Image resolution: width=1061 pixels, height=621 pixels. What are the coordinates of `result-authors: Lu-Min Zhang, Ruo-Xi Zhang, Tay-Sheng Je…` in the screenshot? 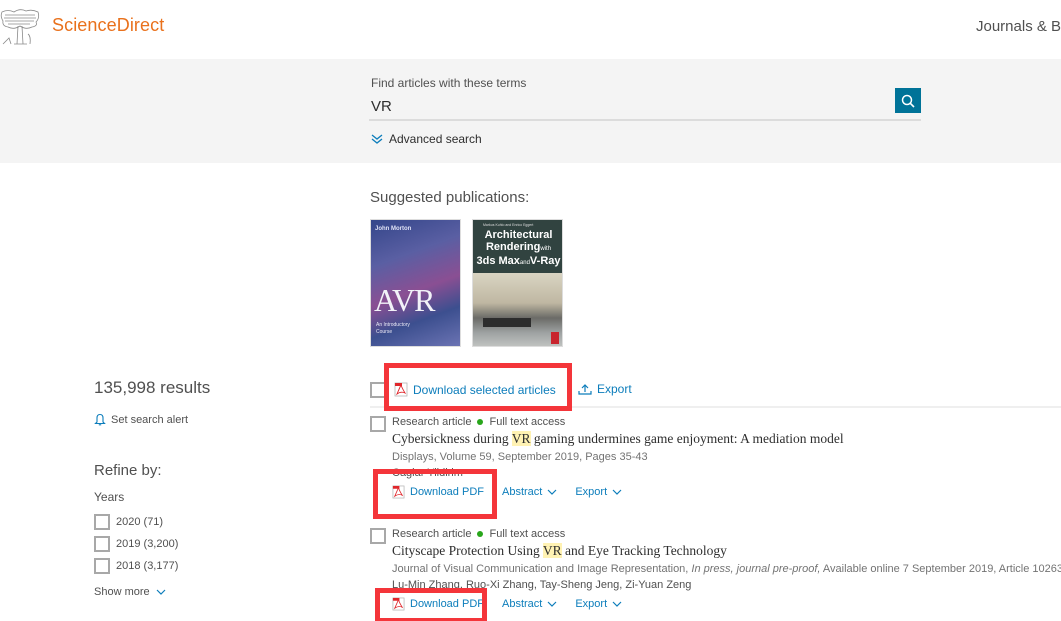 It's located at (542, 585).